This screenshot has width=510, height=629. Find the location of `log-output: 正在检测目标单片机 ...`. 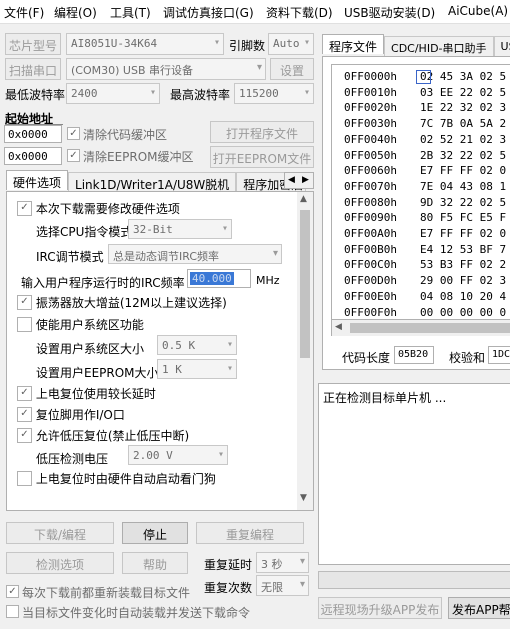

log-output: 正在检测目标单片机 ... is located at coordinates (414, 474).